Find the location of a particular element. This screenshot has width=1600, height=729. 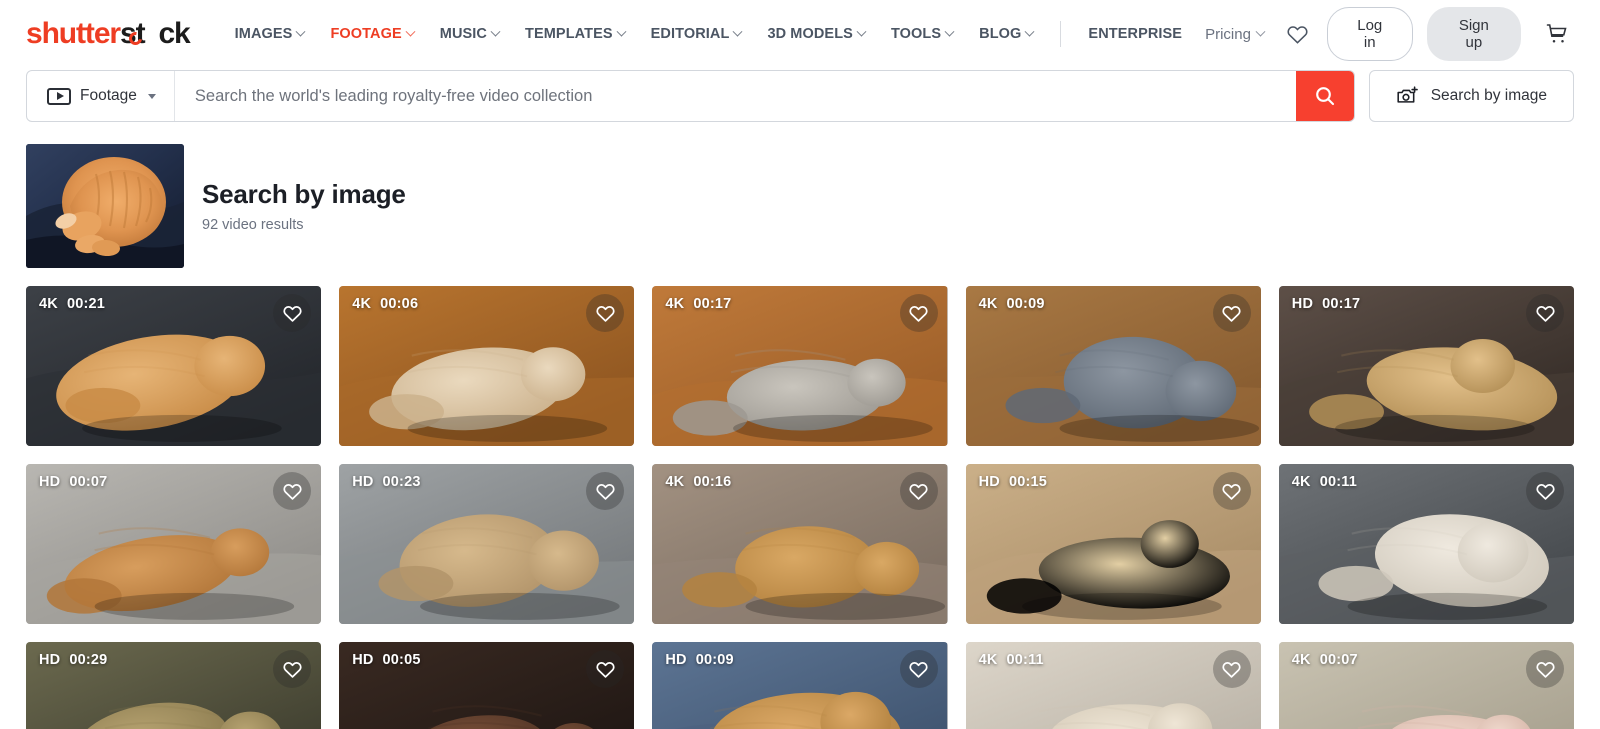

login-button: Log in is located at coordinates (1369, 34).